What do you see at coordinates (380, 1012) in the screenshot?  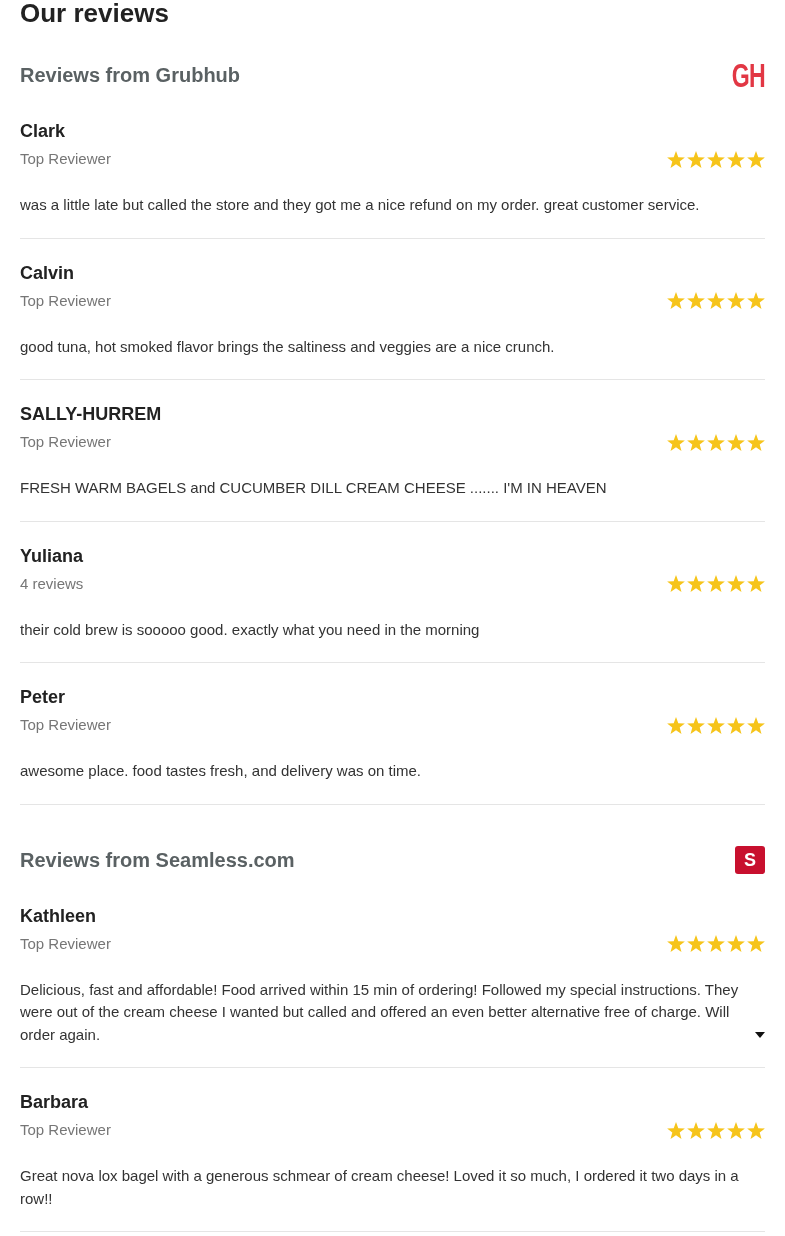 I see `review-text: Delicious, fast and affordable! Food arrived within 15 min of ordering! Followed my special instructions. They were out of the cream cheese I wanted but called and offered an even better alternative free of charge. Will order again.` at bounding box center [380, 1012].